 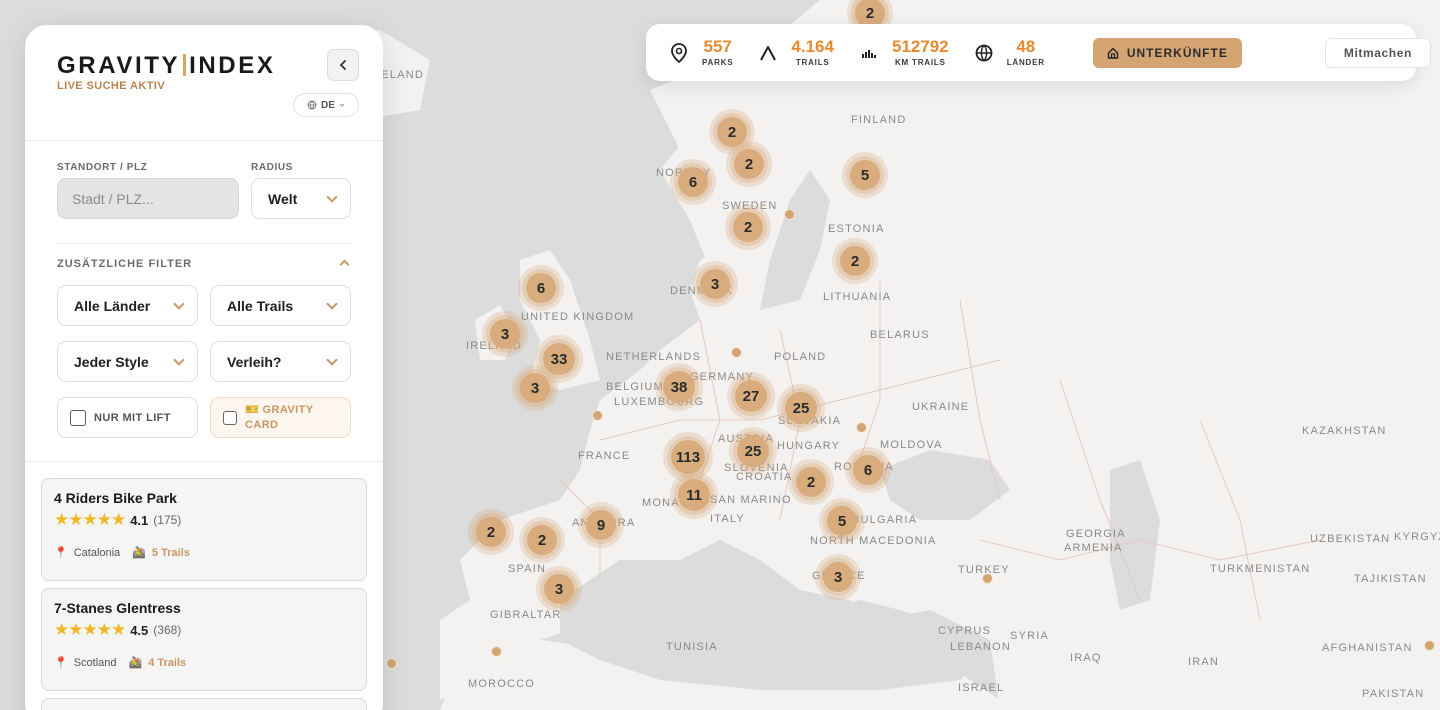 I want to click on map-country-label: UZBEKISTAN, so click(x=1350, y=539).